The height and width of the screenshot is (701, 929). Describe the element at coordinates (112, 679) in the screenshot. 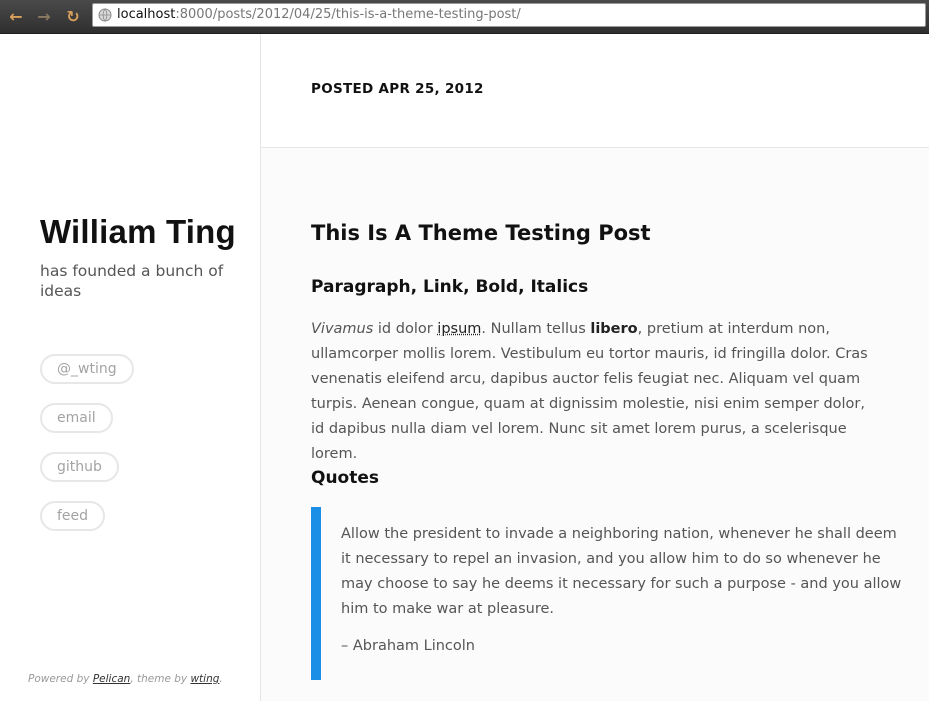

I see `pelican-link: Pelican` at that location.